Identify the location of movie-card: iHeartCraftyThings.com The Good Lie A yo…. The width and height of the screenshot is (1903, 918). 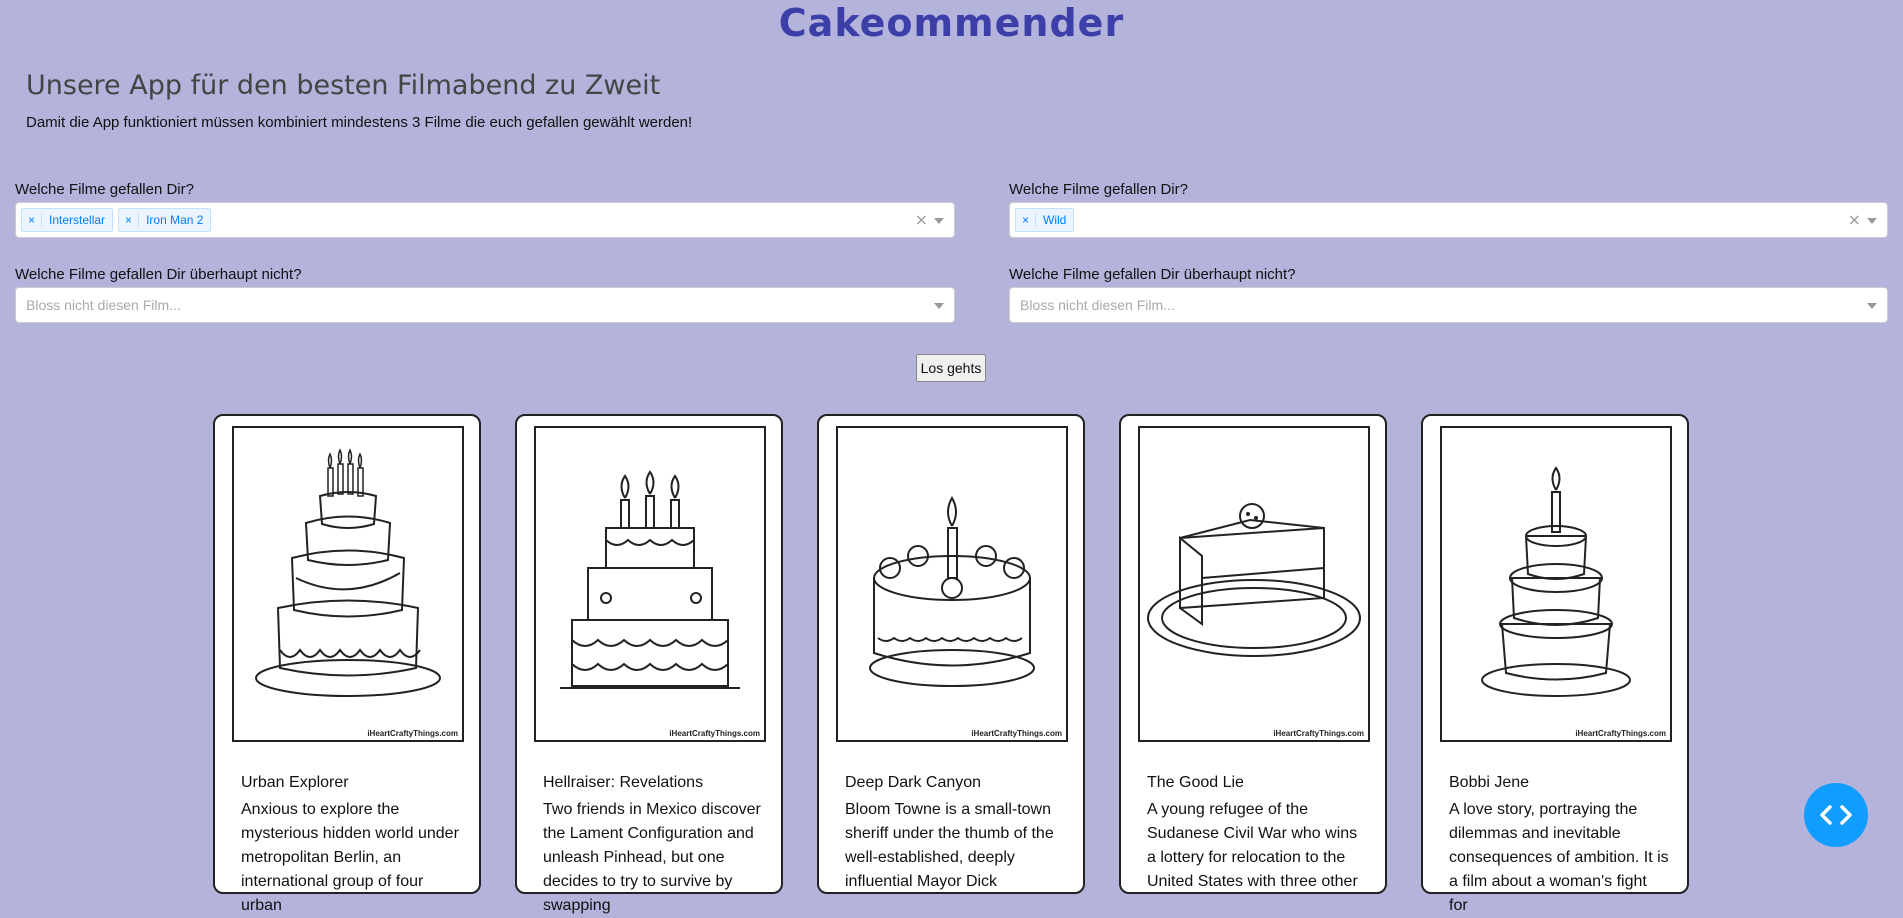
(1253, 654).